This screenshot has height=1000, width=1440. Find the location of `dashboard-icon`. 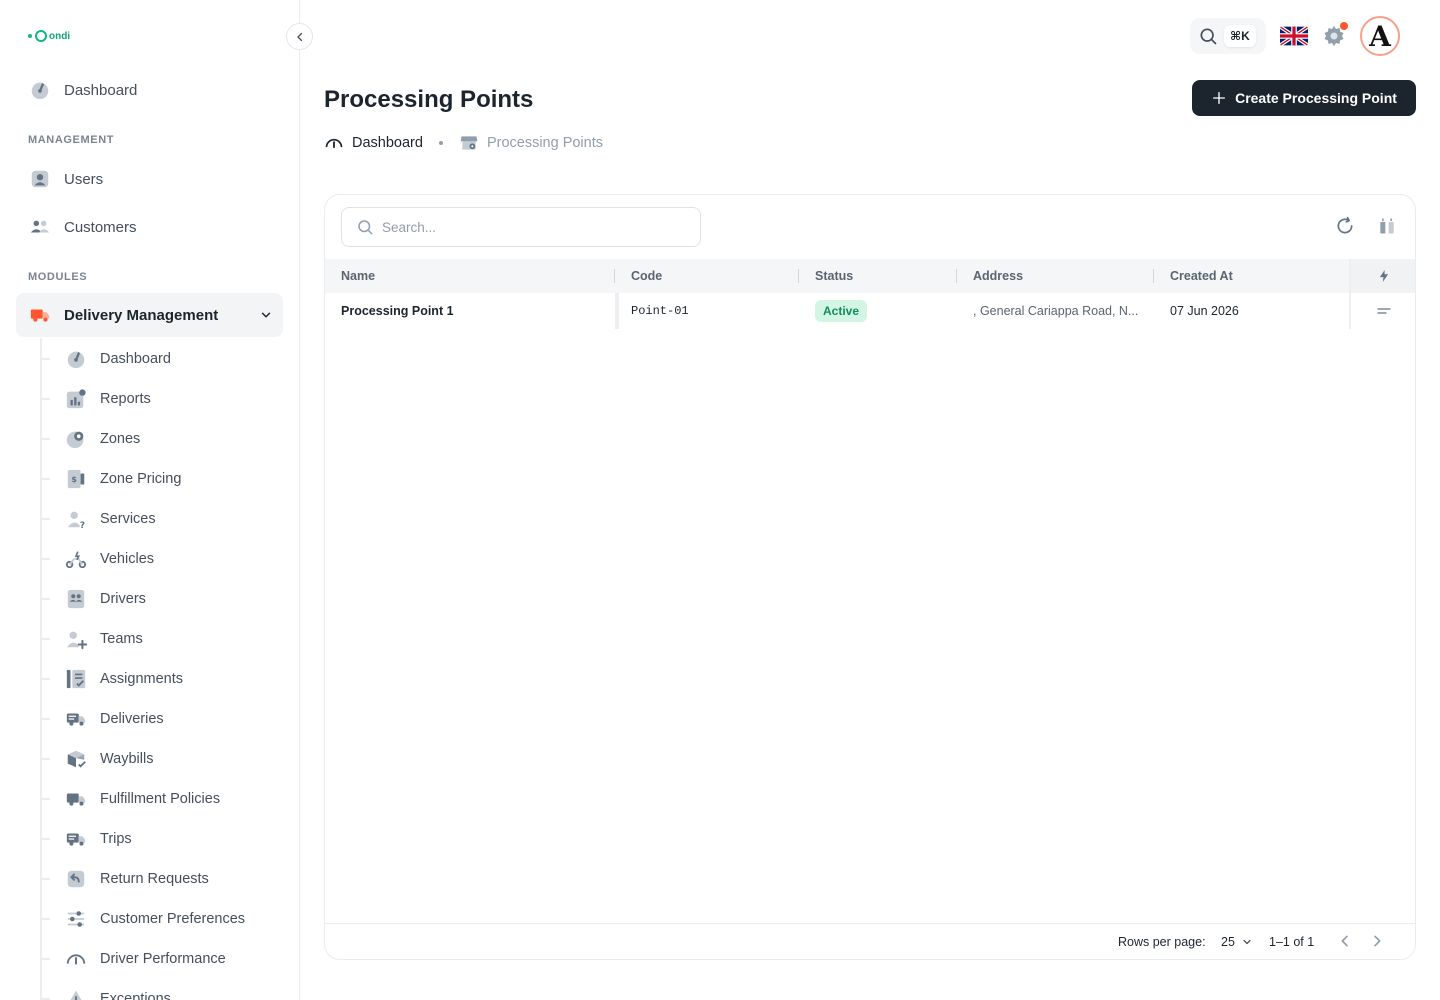

dashboard-icon is located at coordinates (40, 90).